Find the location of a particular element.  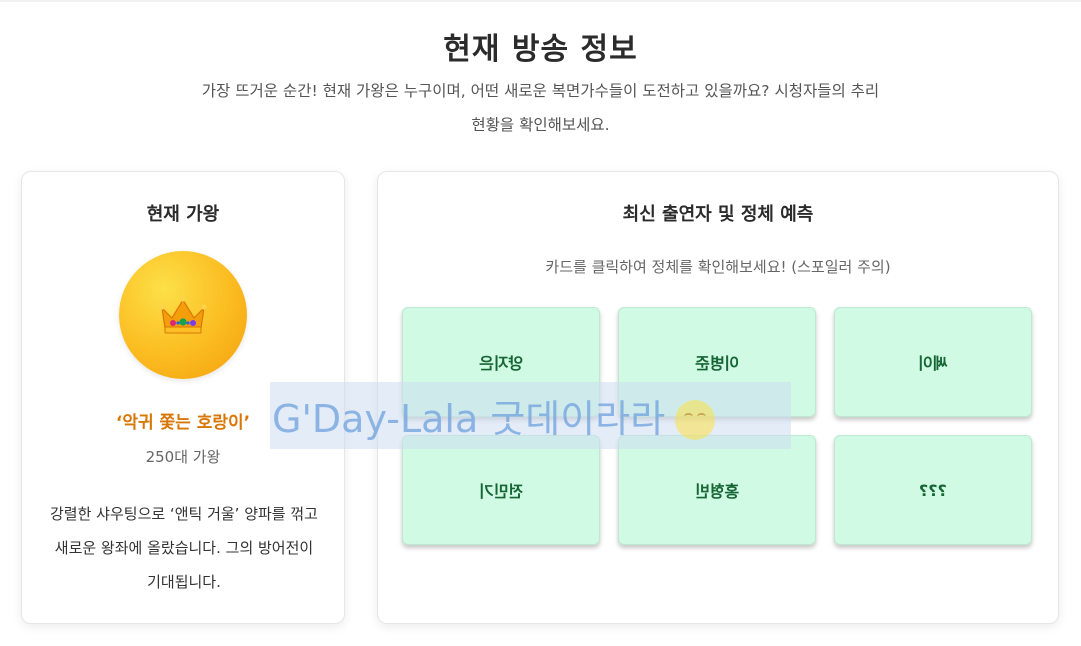

crown-icon is located at coordinates (183, 315).